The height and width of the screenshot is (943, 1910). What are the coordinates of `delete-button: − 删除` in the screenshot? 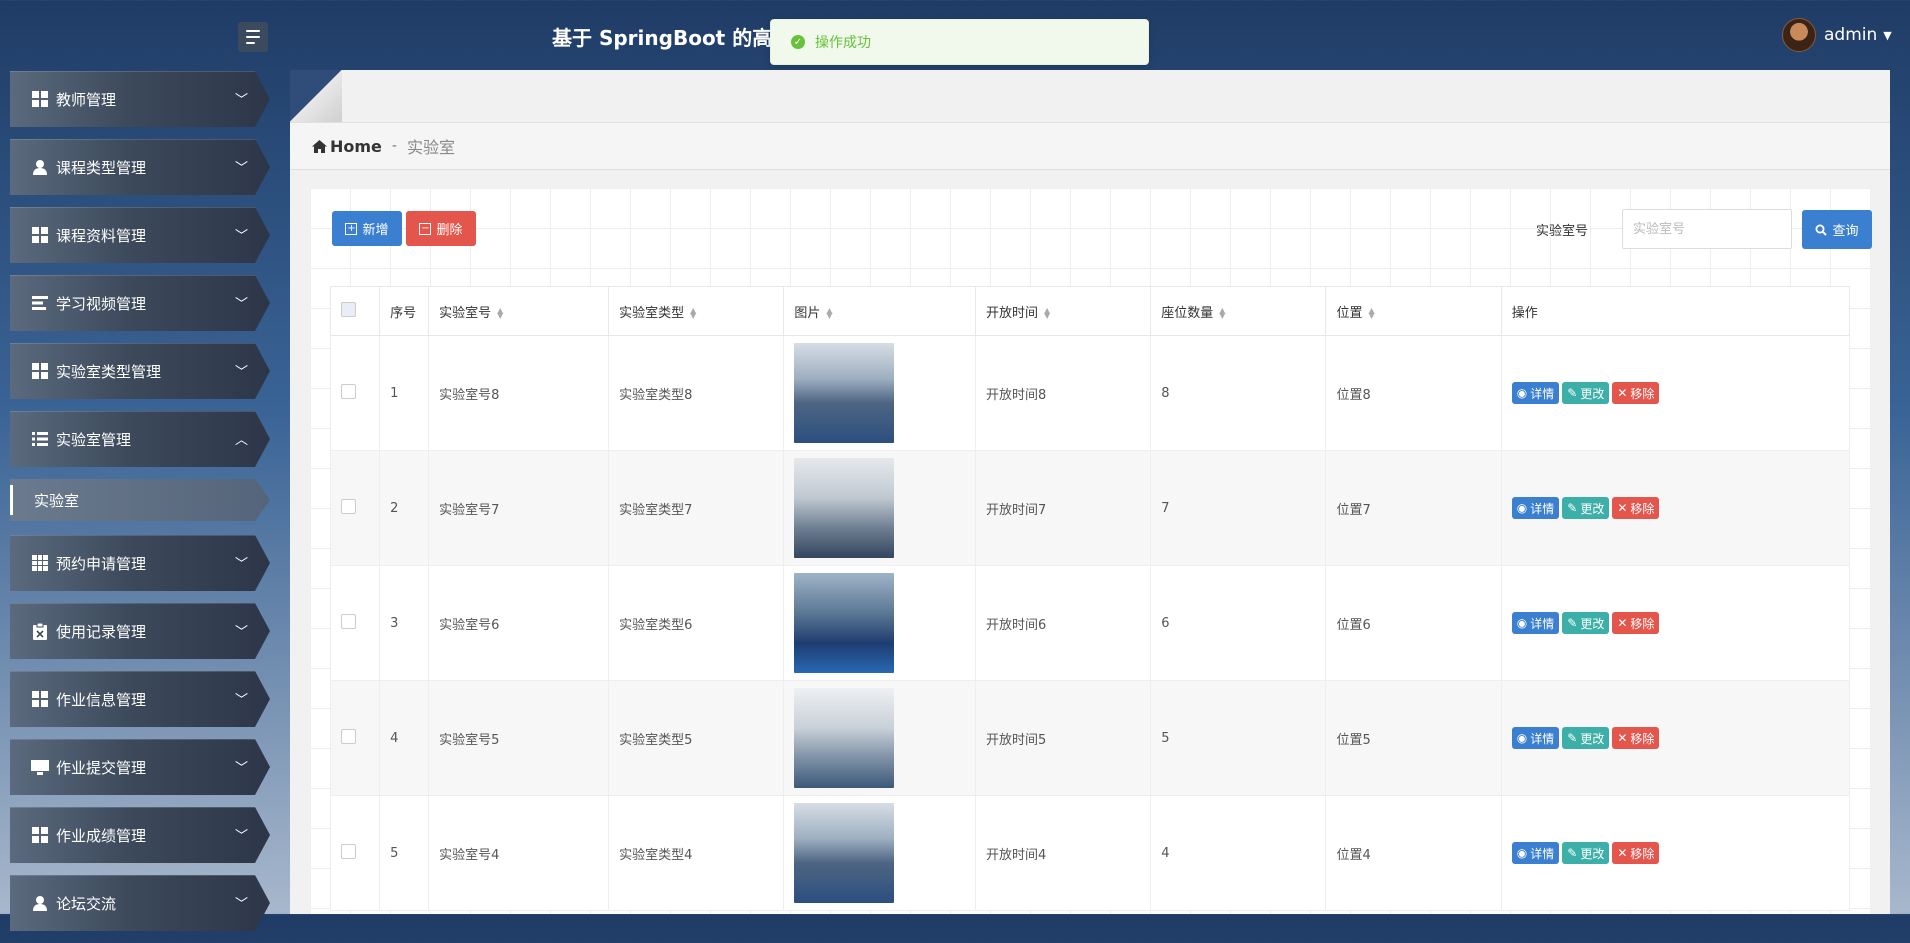 It's located at (441, 228).